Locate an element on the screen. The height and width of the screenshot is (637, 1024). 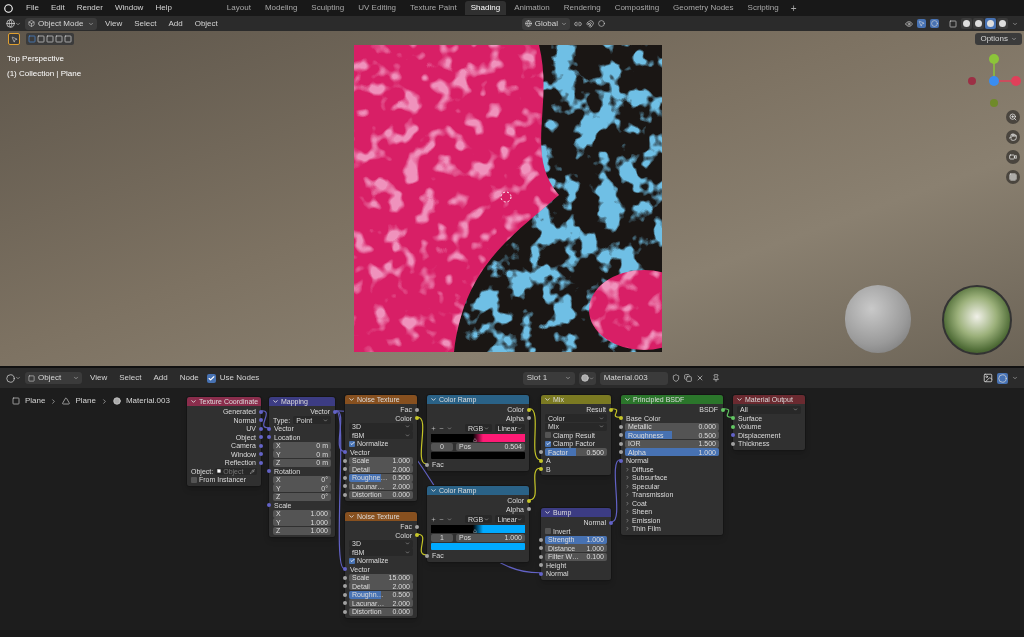
hand-icon is located at coordinates (1013, 137).